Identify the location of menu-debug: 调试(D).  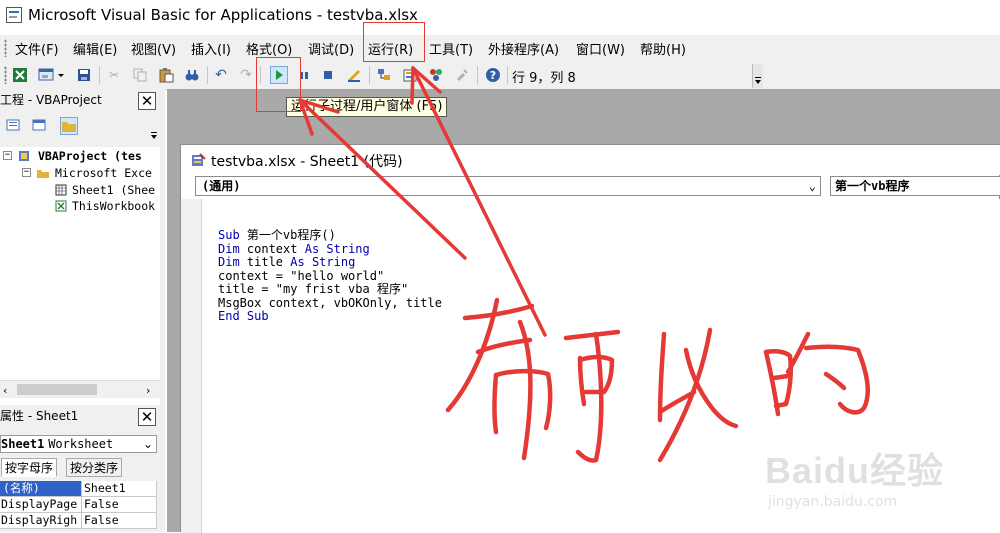
(331, 48).